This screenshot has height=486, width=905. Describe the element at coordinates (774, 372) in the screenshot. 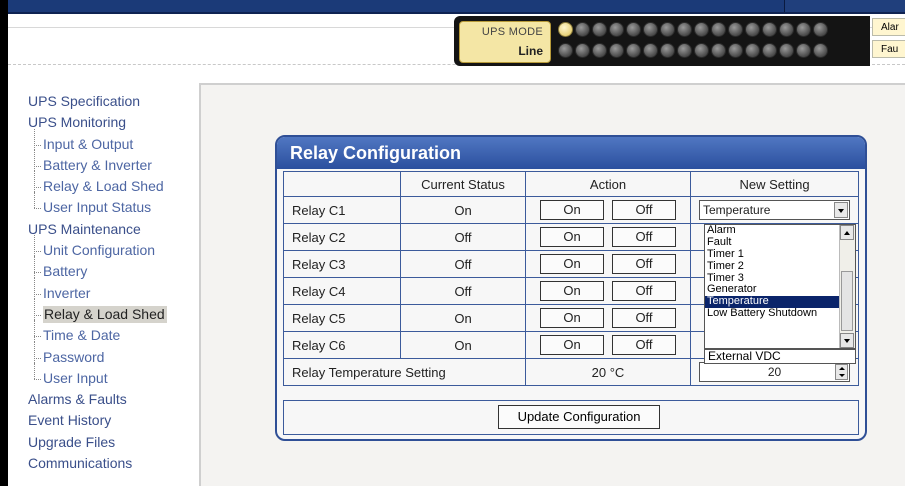

I see `temperature-input: 20` at that location.